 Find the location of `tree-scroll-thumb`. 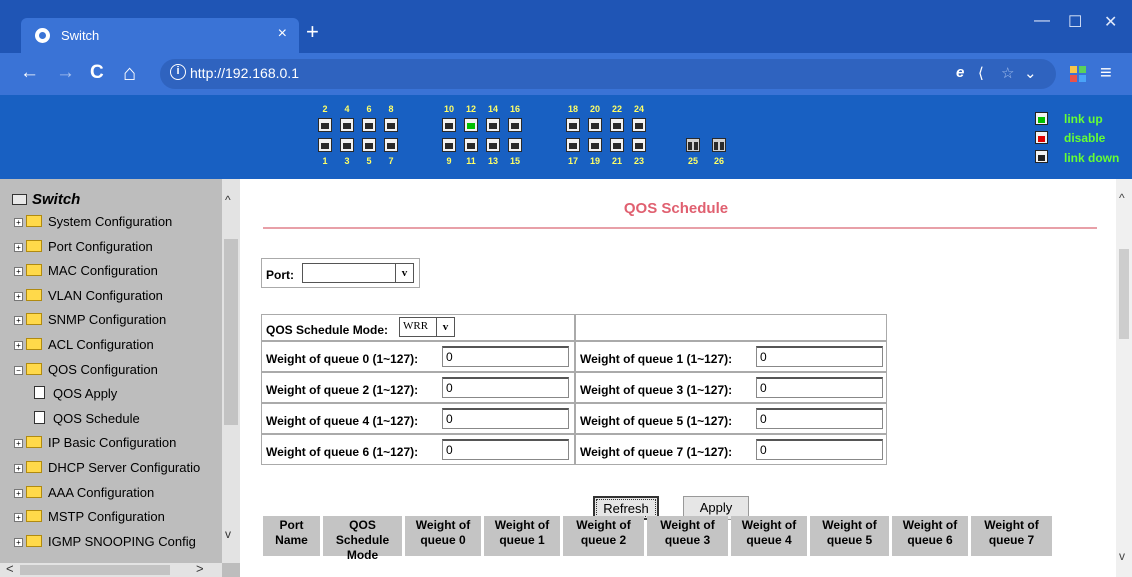

tree-scroll-thumb is located at coordinates (231, 332).